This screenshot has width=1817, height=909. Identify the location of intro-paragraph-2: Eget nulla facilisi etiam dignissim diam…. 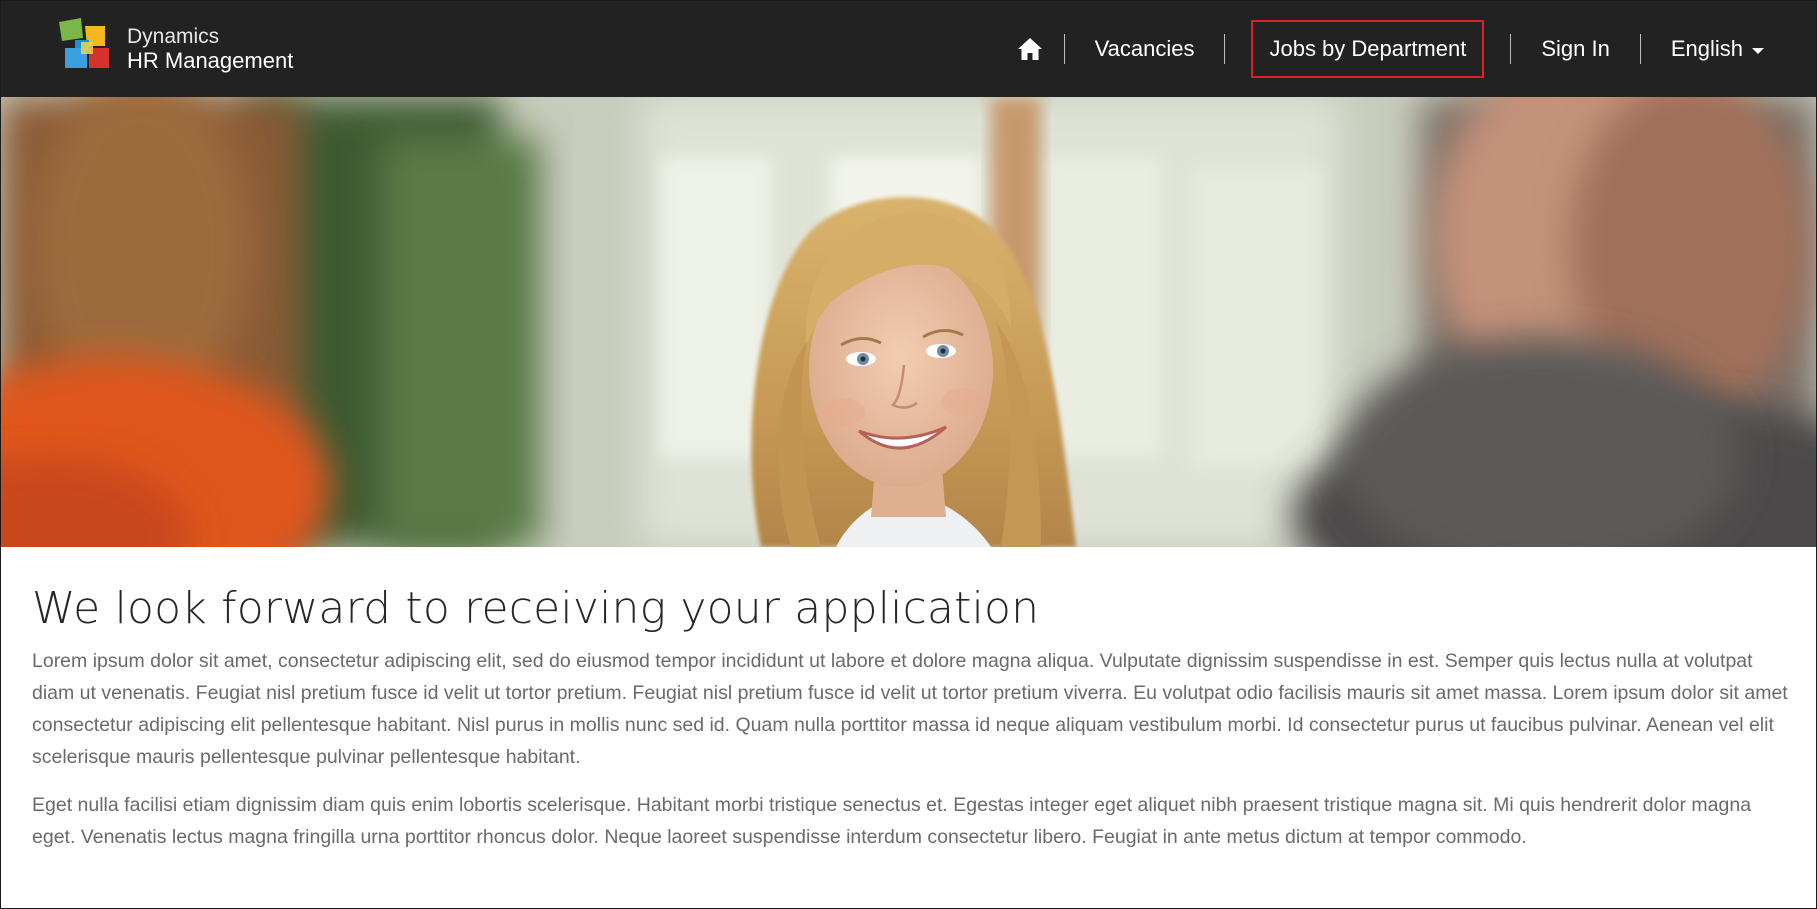
(892, 821).